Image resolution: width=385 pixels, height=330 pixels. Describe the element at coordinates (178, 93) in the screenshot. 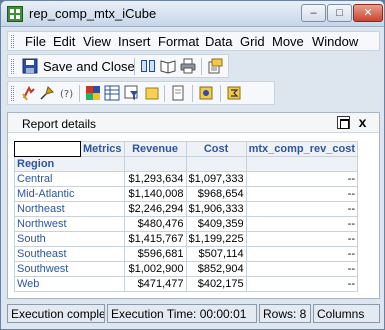

I see `page-icon` at that location.